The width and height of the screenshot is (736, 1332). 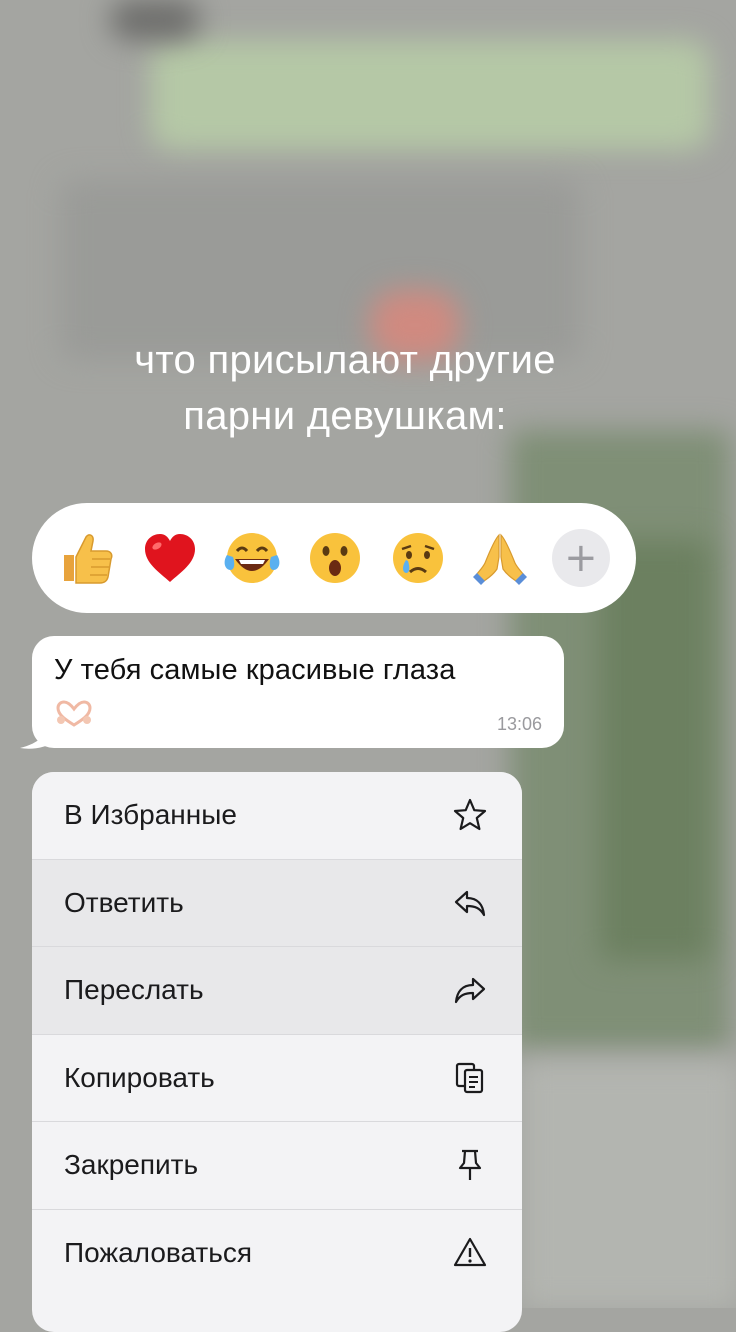 What do you see at coordinates (470, 1078) in the screenshot?
I see `copy-icon` at bounding box center [470, 1078].